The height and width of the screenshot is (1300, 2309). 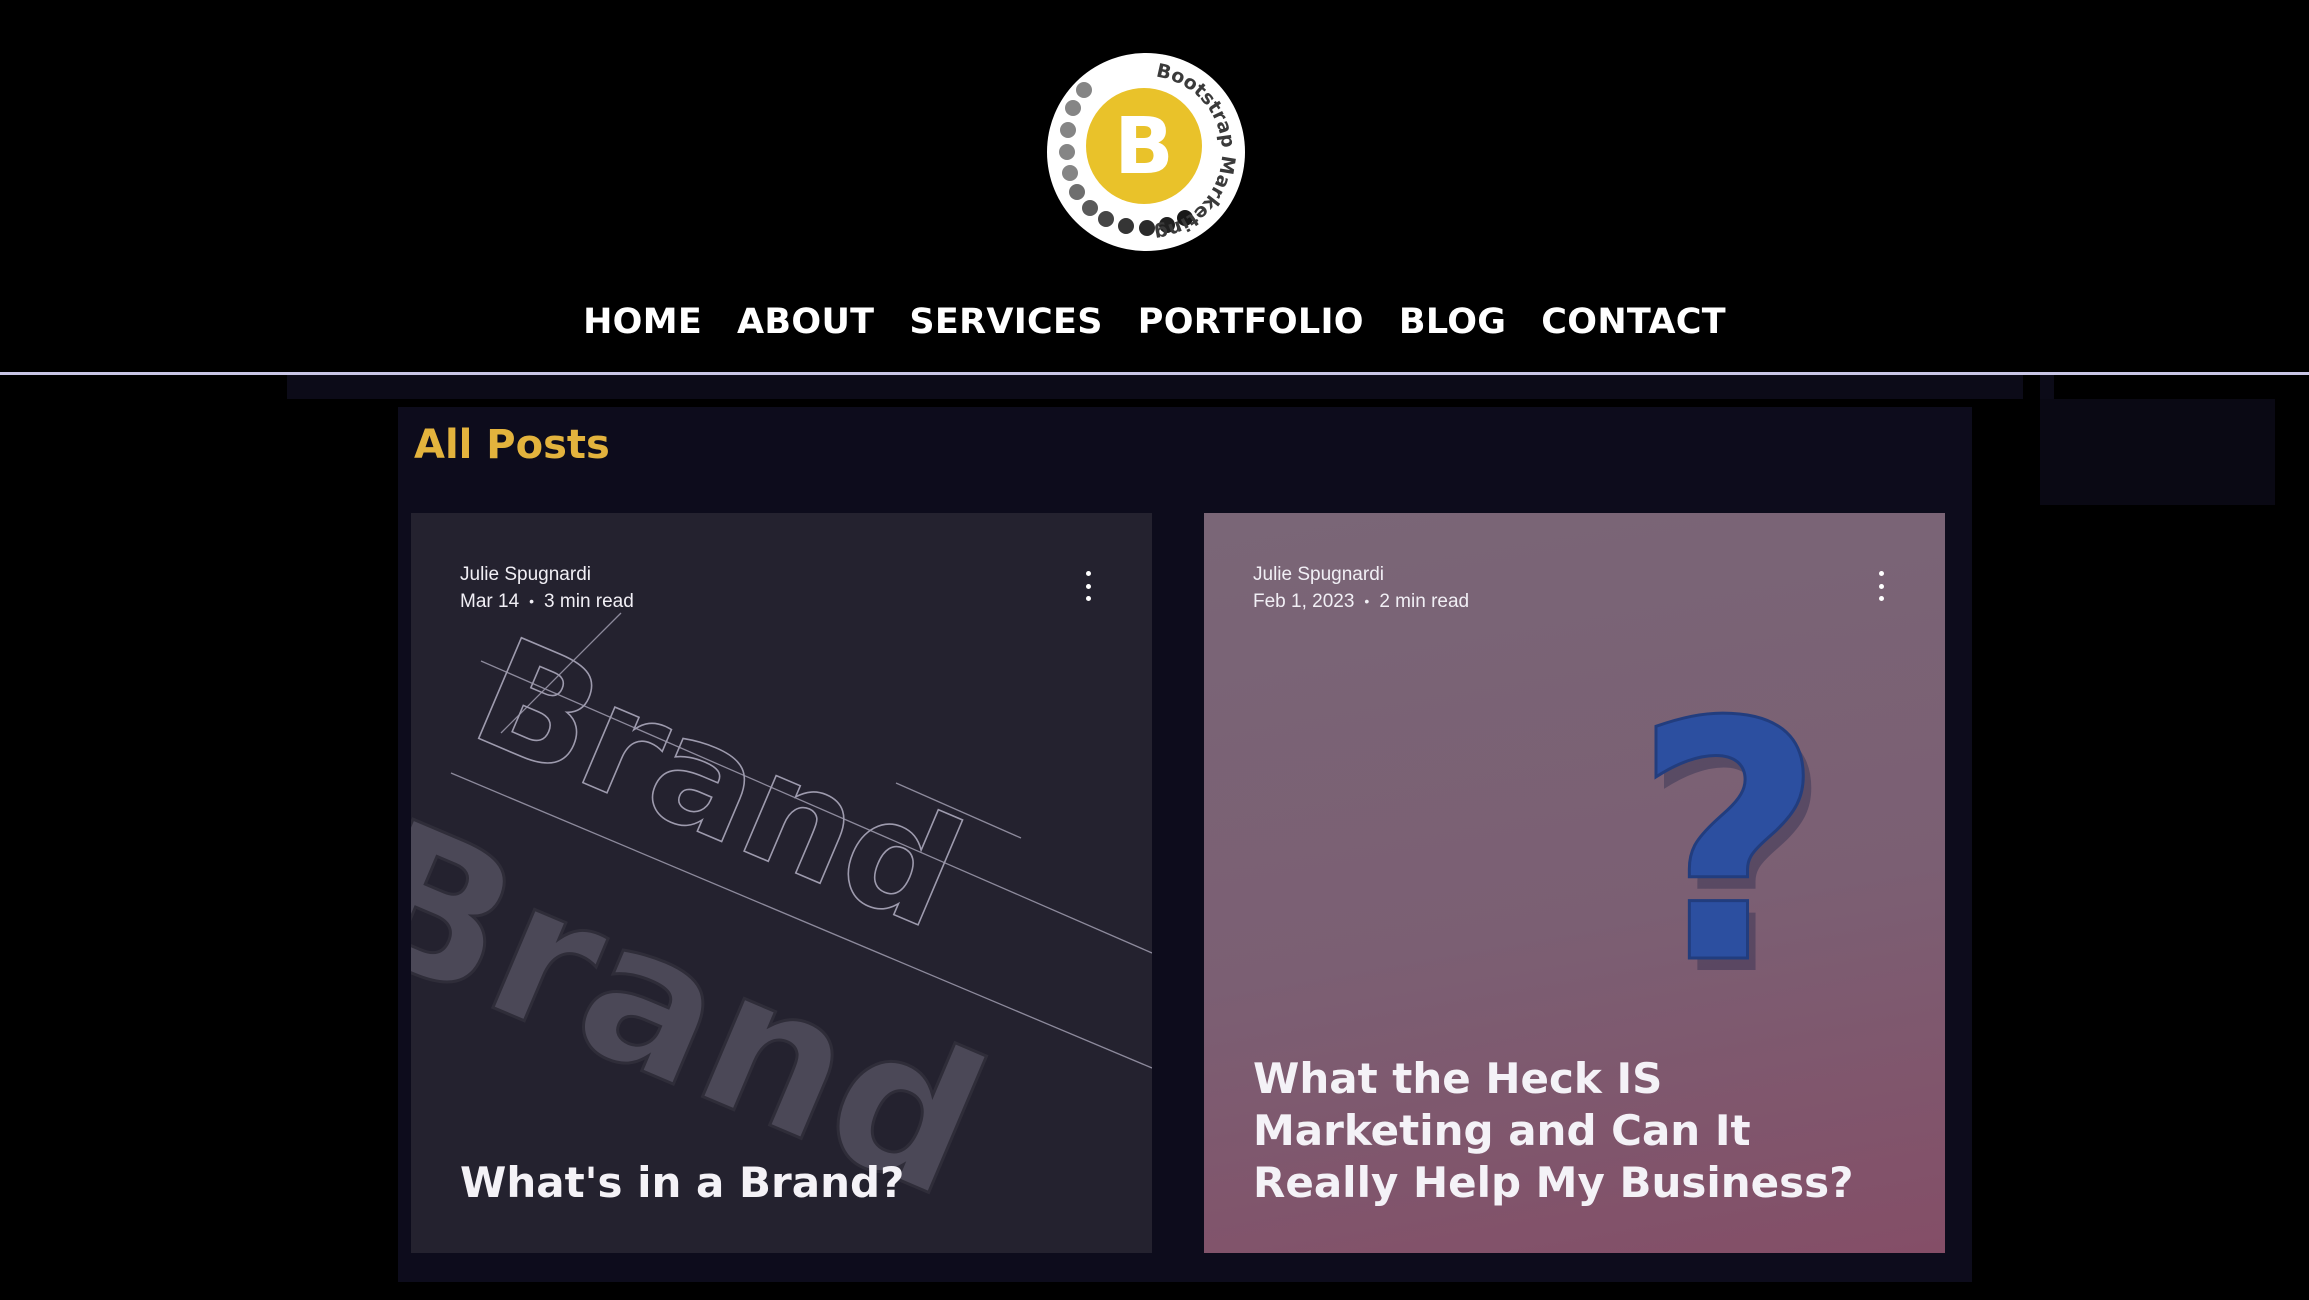 I want to click on post-meta: Julie Spugnardi Mar 14 • 3 min read, so click(x=547, y=588).